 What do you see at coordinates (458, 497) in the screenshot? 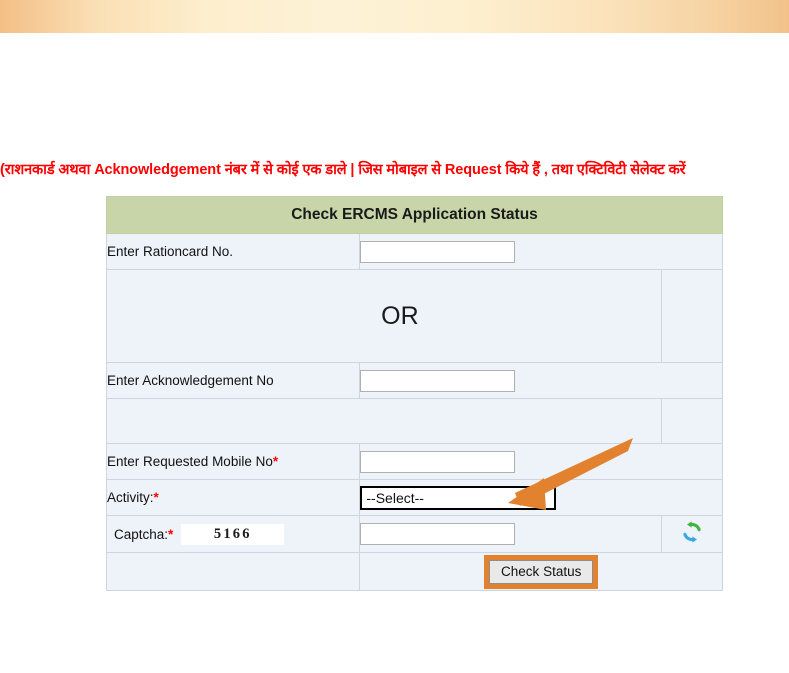
I see `activity-select: --Select--` at bounding box center [458, 497].